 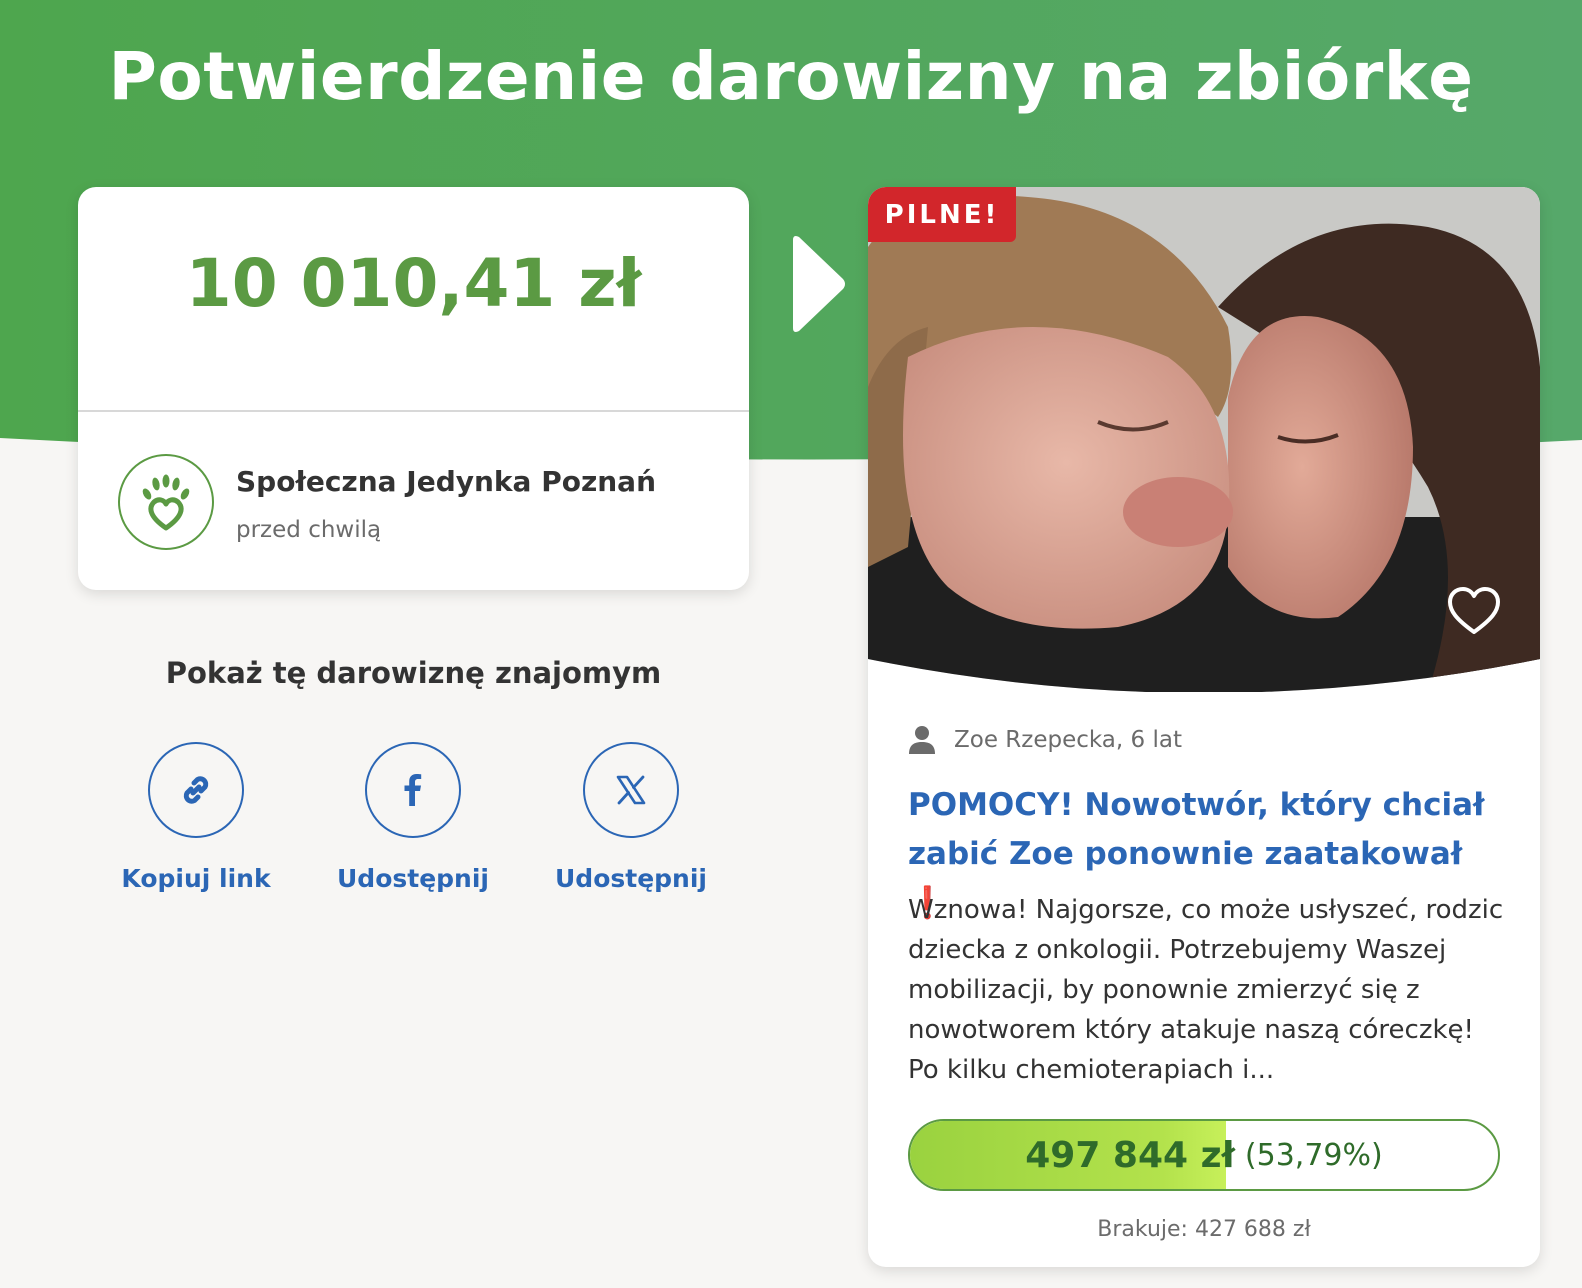 What do you see at coordinates (413, 411) in the screenshot?
I see `divider` at bounding box center [413, 411].